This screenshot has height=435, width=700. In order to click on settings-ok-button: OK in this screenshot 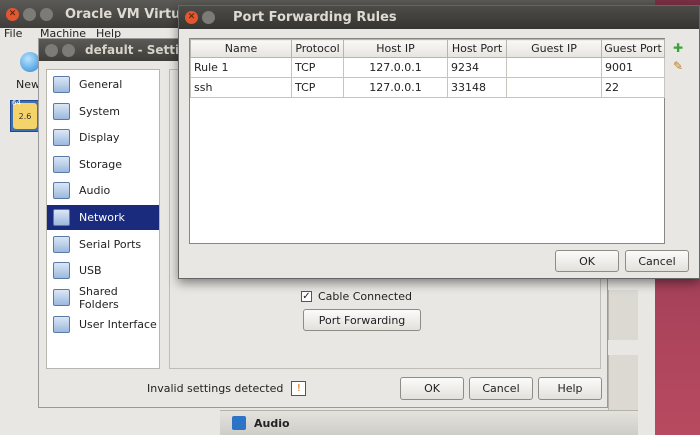, I will do `click(432, 388)`.